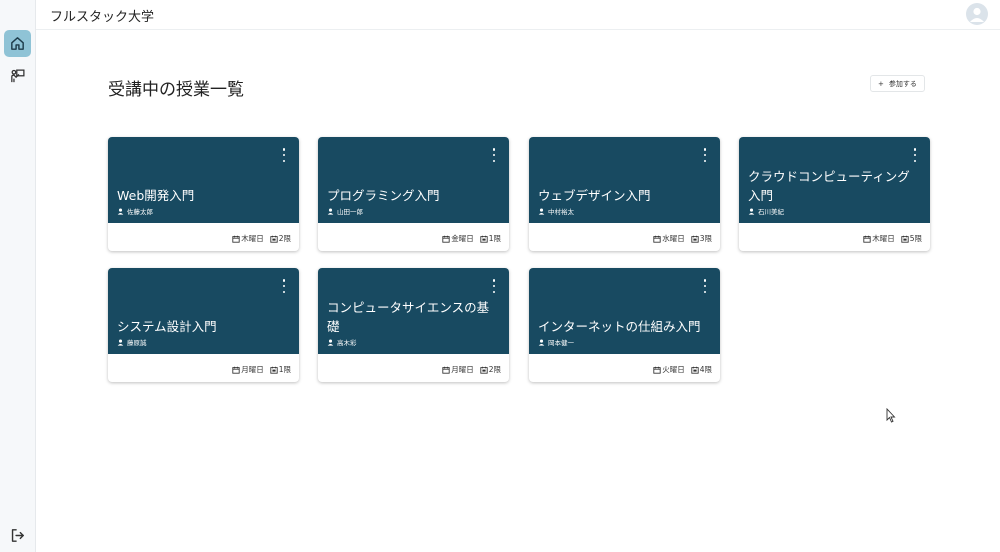 The height and width of the screenshot is (552, 1000). Describe the element at coordinates (624, 211) in the screenshot. I see `course-teacher: 中村裕太` at that location.